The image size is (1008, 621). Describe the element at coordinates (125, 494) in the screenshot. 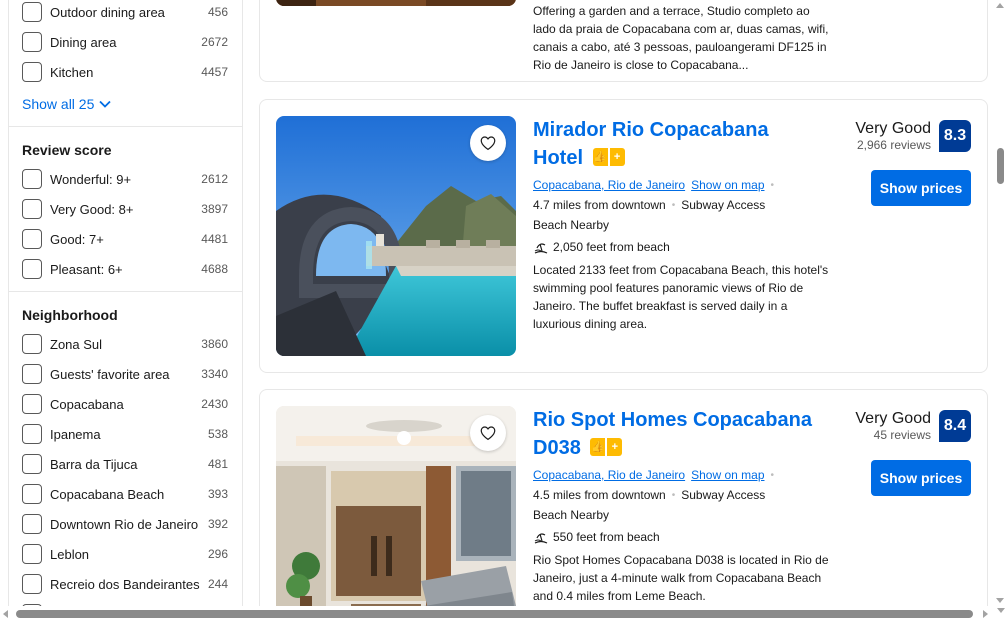

I see `filter-copacabana-beach: Copacabana Beach 393` at that location.